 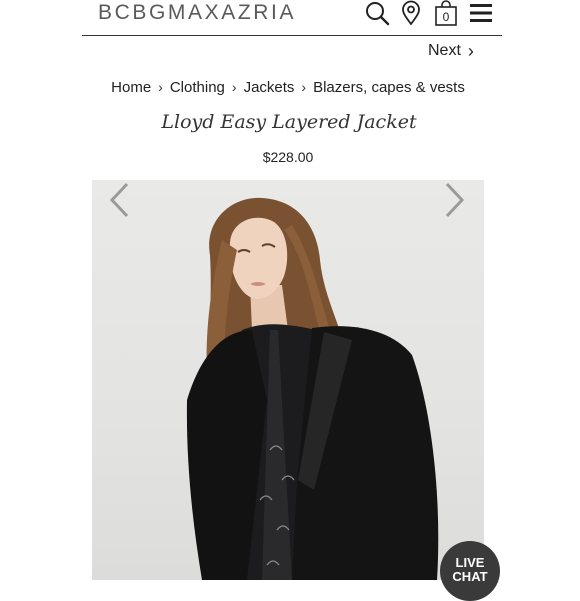 What do you see at coordinates (131, 87) in the screenshot?
I see `breadcrumb-item-home: Home` at bounding box center [131, 87].